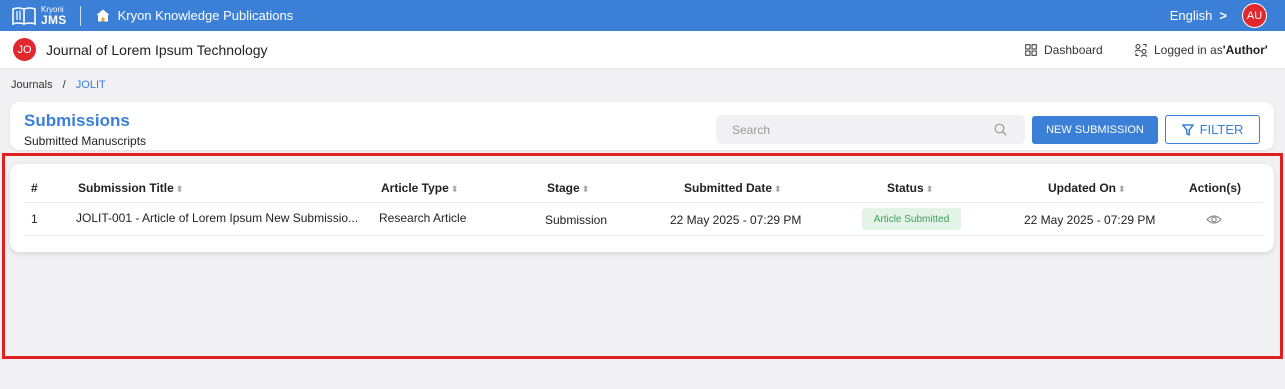  I want to click on chevron-right-icon: >, so click(1223, 15).